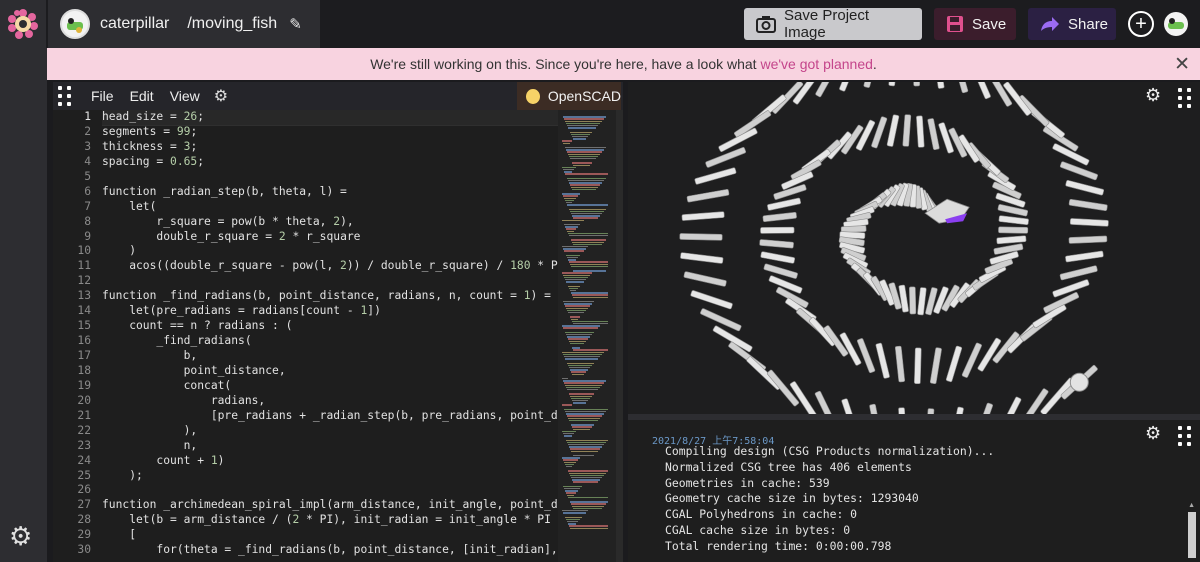 This screenshot has width=1200, height=562. Describe the element at coordinates (134, 24) in the screenshot. I see `username: caterpillar` at that location.